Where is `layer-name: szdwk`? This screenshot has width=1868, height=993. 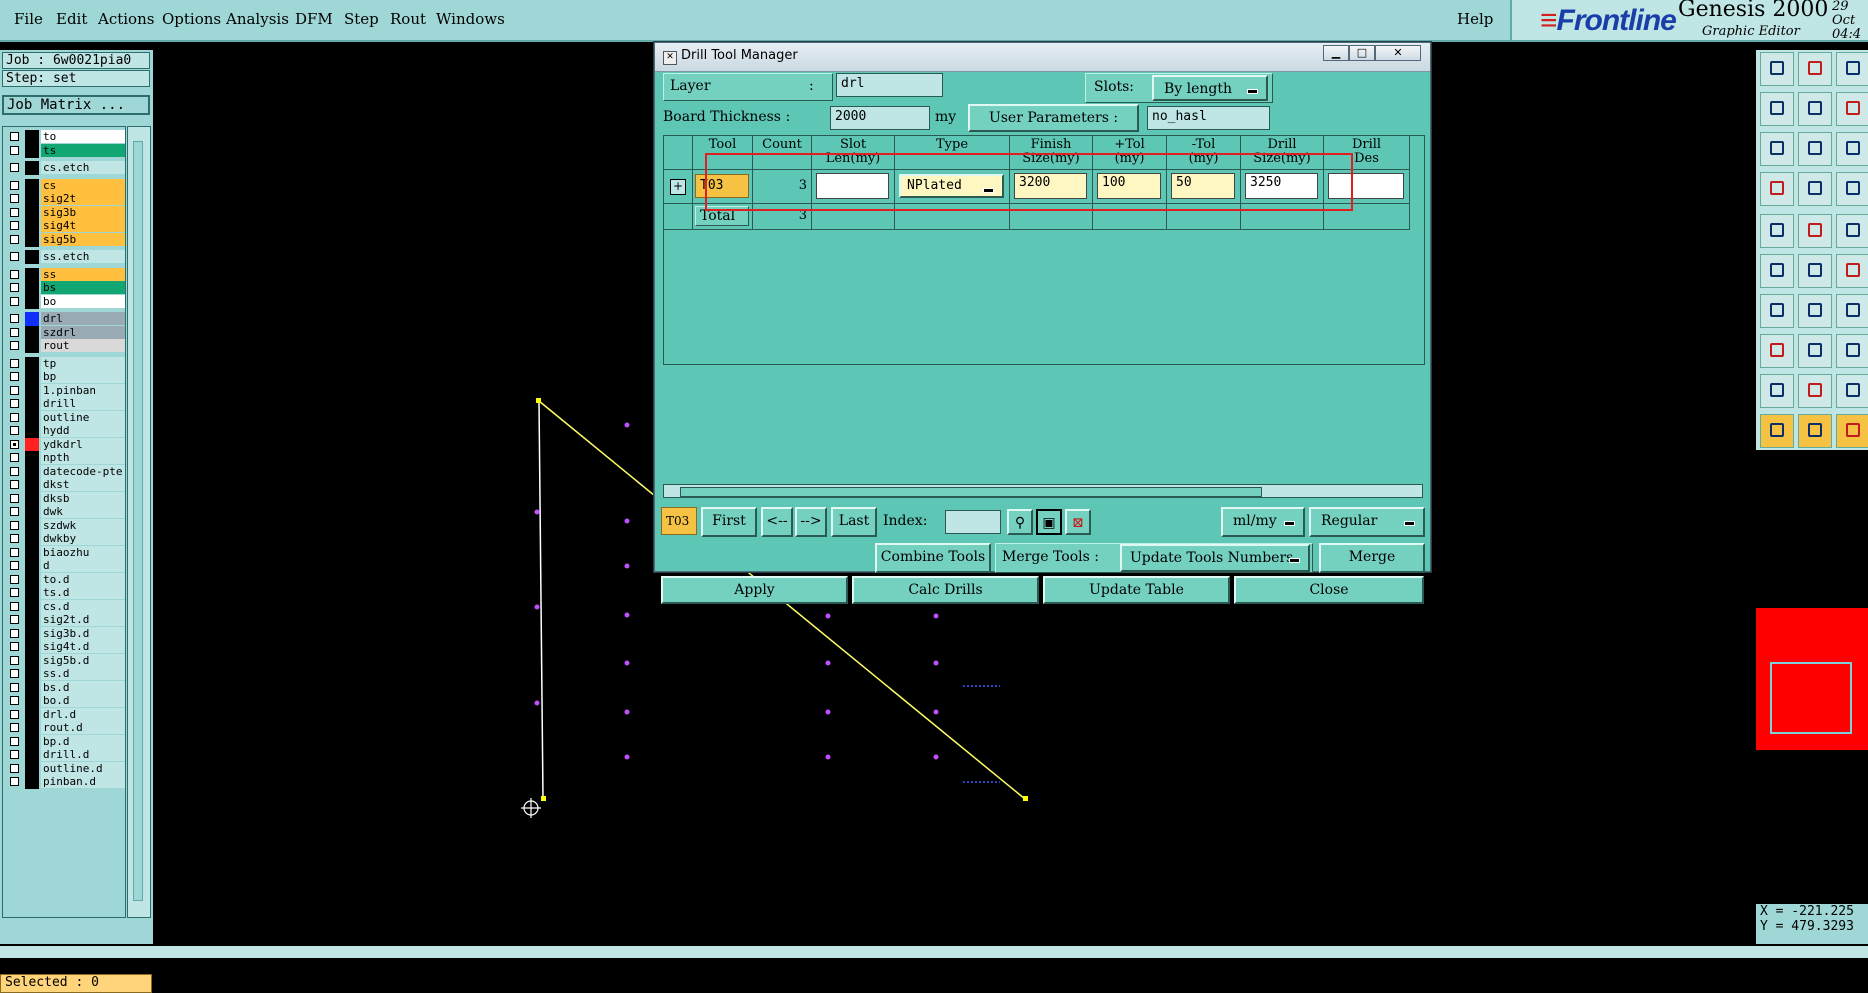
layer-name: szdwk is located at coordinates (83, 525).